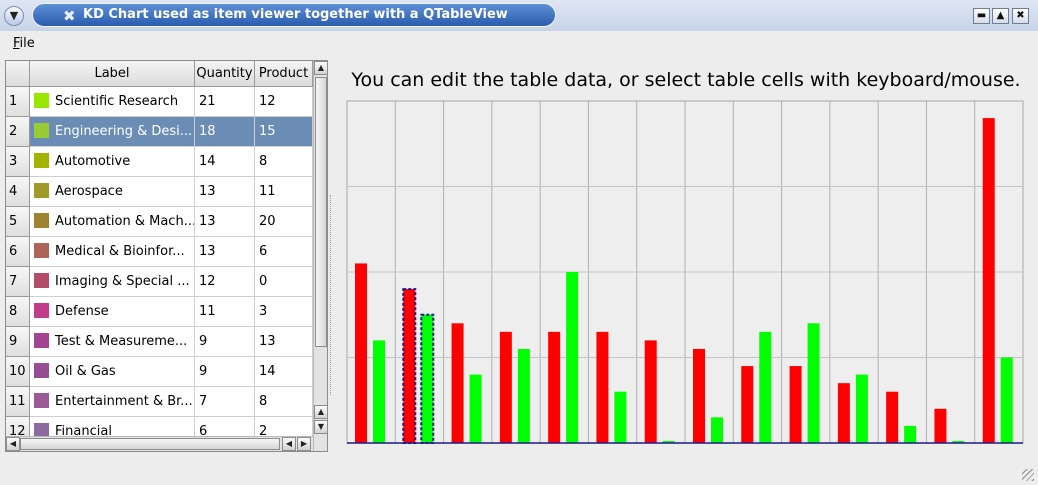 The width and height of the screenshot is (1038, 485). Describe the element at coordinates (284, 132) in the screenshot. I see `cell-product: 15` at that location.